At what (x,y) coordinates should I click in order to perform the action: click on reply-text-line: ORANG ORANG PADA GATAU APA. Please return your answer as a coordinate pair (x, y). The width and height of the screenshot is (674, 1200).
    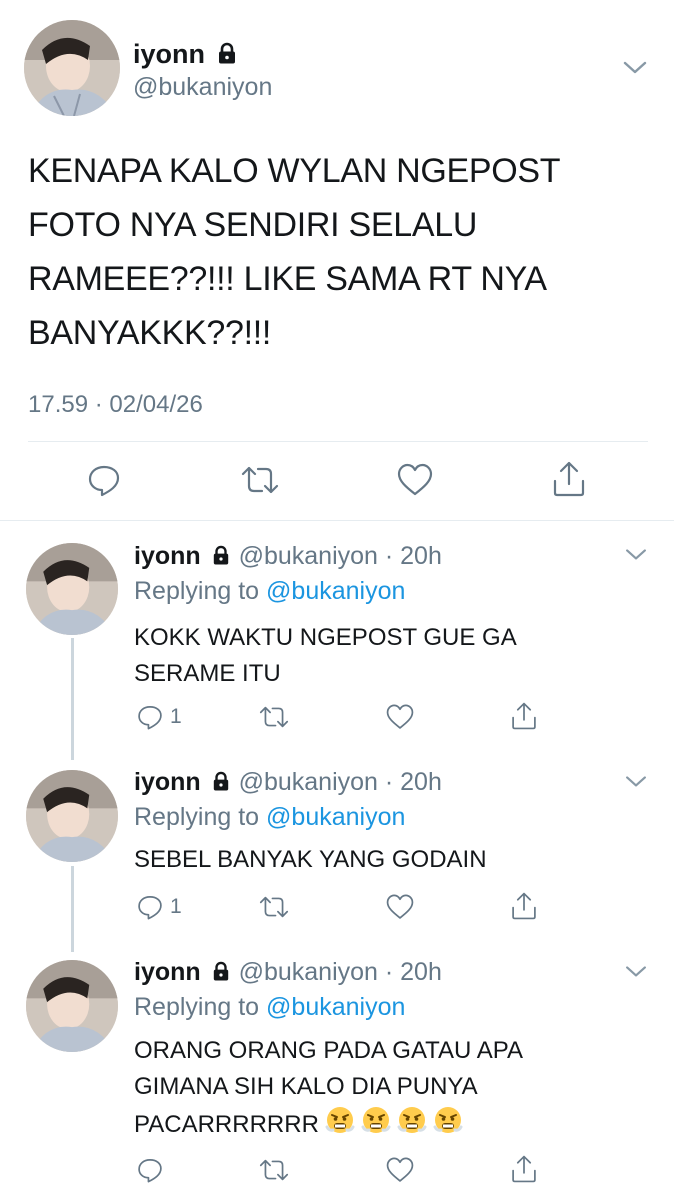
    Looking at the image, I should click on (328, 1050).